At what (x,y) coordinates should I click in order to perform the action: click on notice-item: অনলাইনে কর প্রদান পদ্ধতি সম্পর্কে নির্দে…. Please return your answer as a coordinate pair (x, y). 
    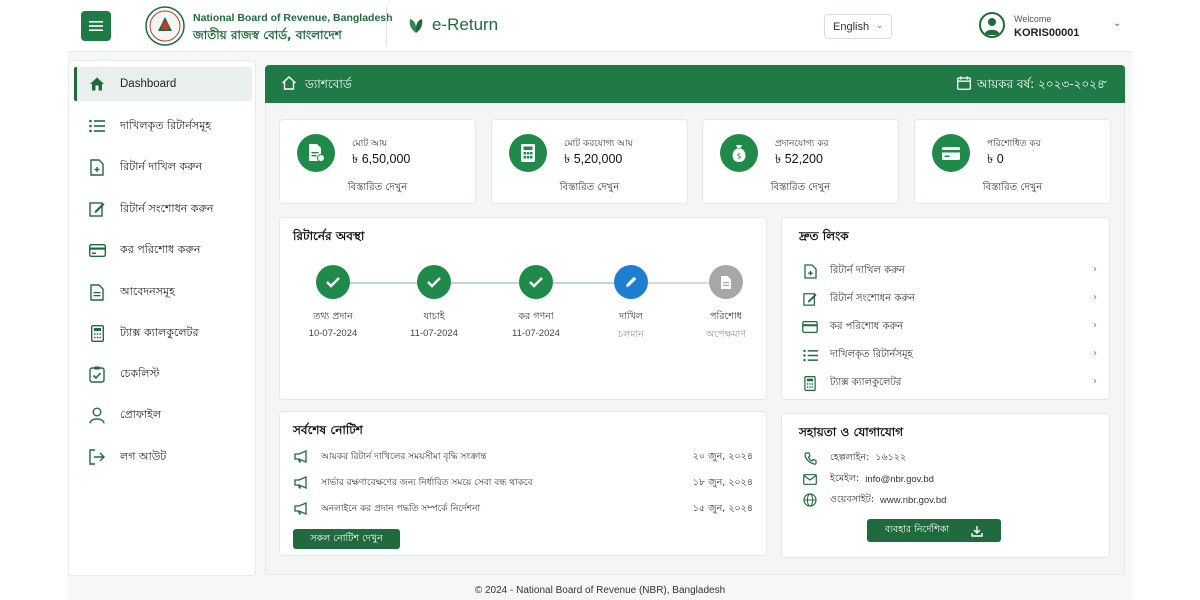
    Looking at the image, I should click on (523, 508).